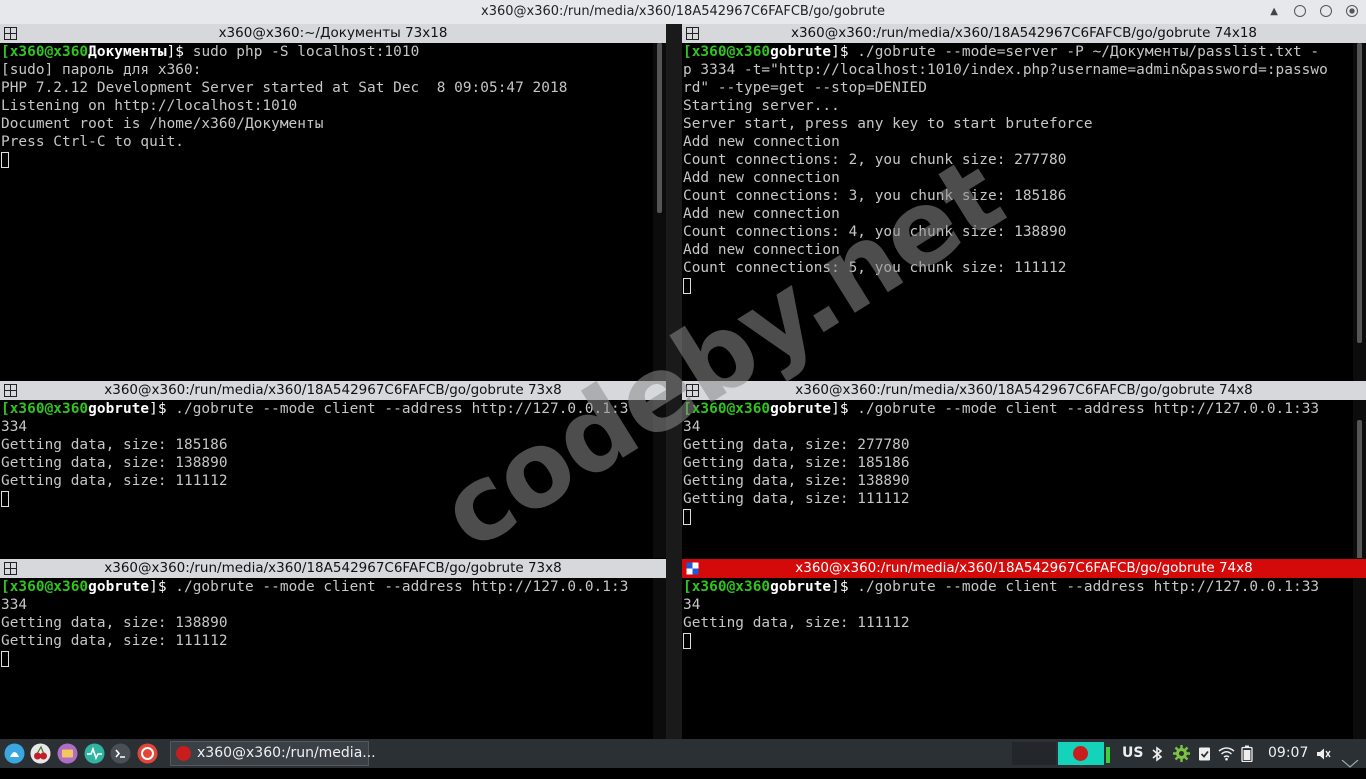  Describe the element at coordinates (1181, 753) in the screenshot. I see `updates-icon` at that location.